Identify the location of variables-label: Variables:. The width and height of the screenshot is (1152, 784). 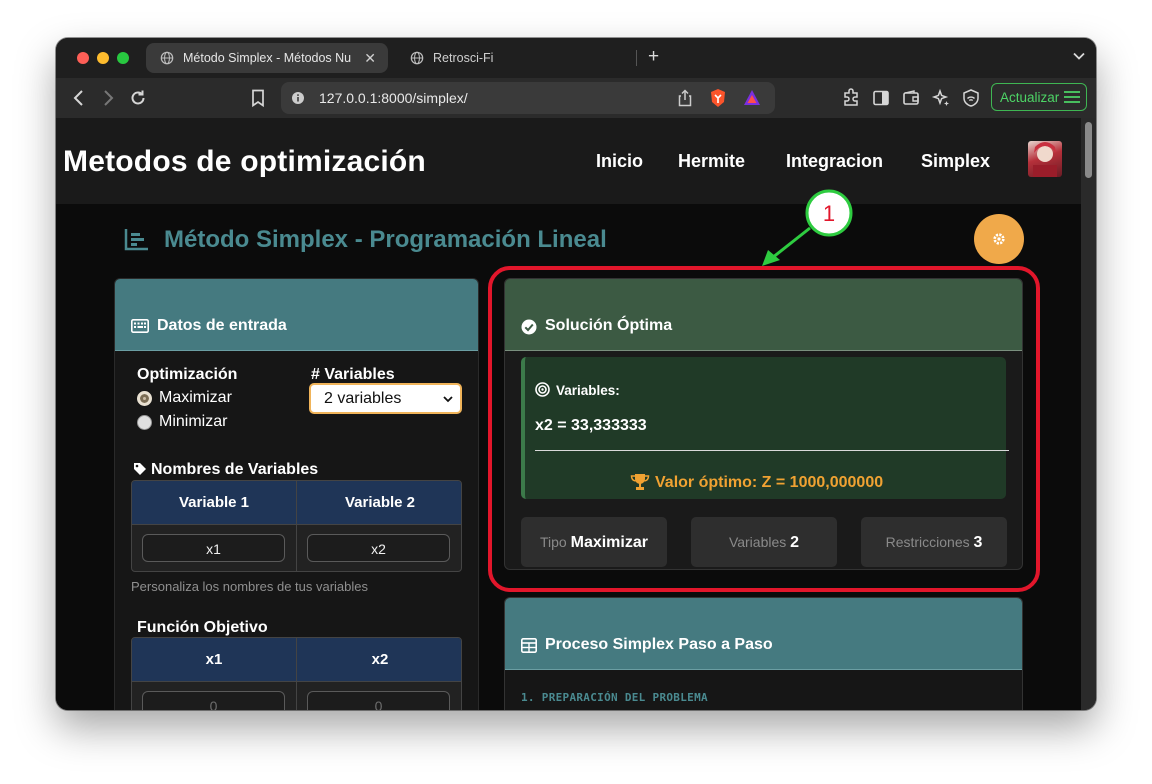
(588, 390).